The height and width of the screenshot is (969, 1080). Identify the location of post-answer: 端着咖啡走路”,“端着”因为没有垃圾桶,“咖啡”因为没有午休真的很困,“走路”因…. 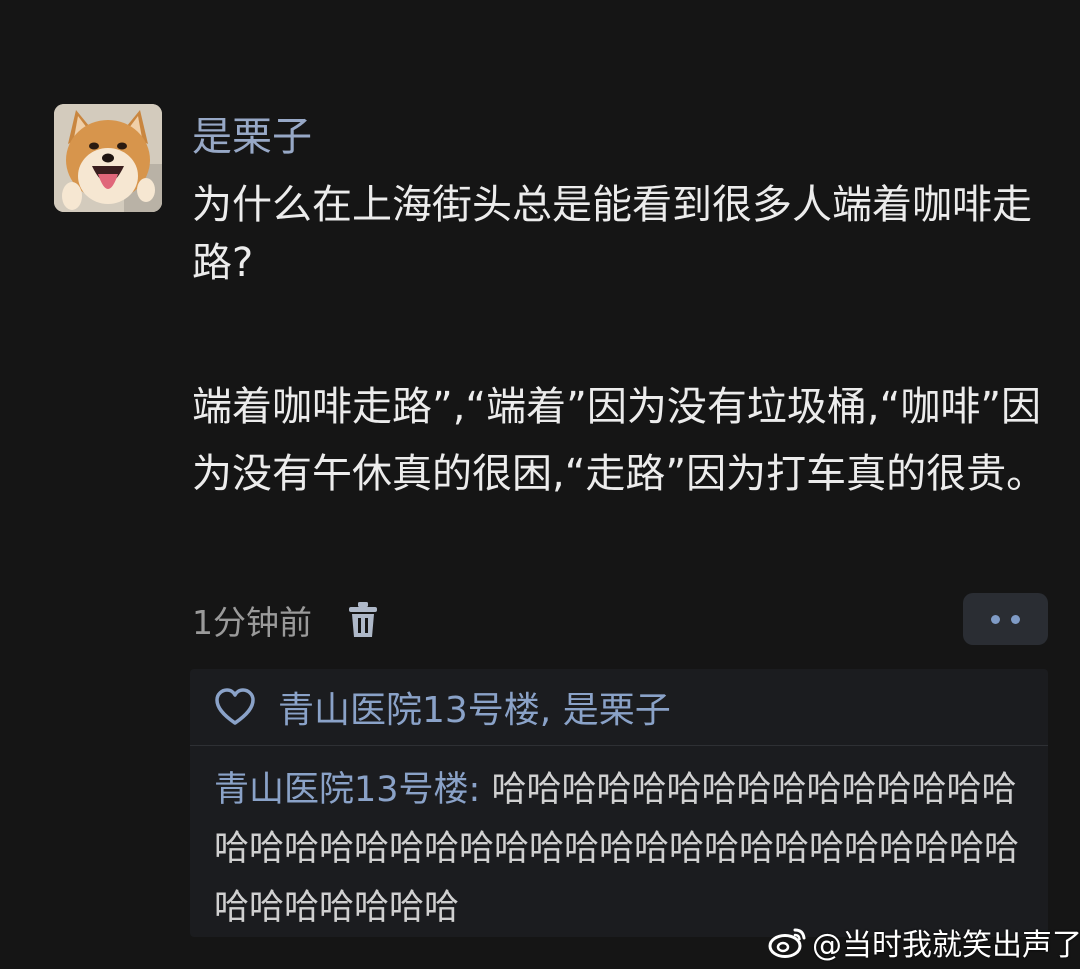
(619, 440).